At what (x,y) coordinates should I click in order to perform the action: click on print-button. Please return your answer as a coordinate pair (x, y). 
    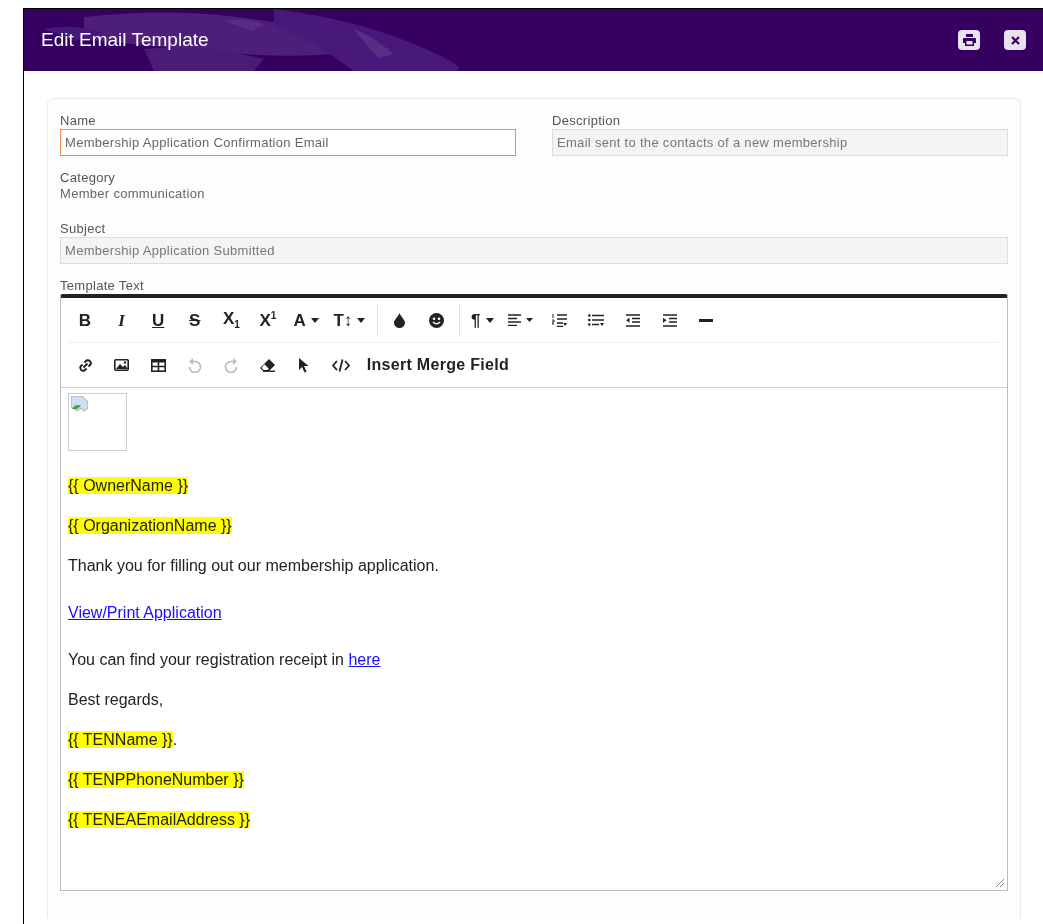
    Looking at the image, I should click on (969, 40).